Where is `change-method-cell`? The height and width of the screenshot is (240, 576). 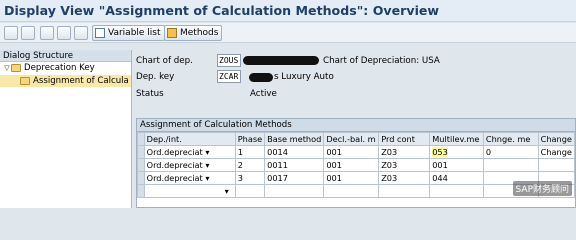
change-method-cell is located at coordinates (510, 165).